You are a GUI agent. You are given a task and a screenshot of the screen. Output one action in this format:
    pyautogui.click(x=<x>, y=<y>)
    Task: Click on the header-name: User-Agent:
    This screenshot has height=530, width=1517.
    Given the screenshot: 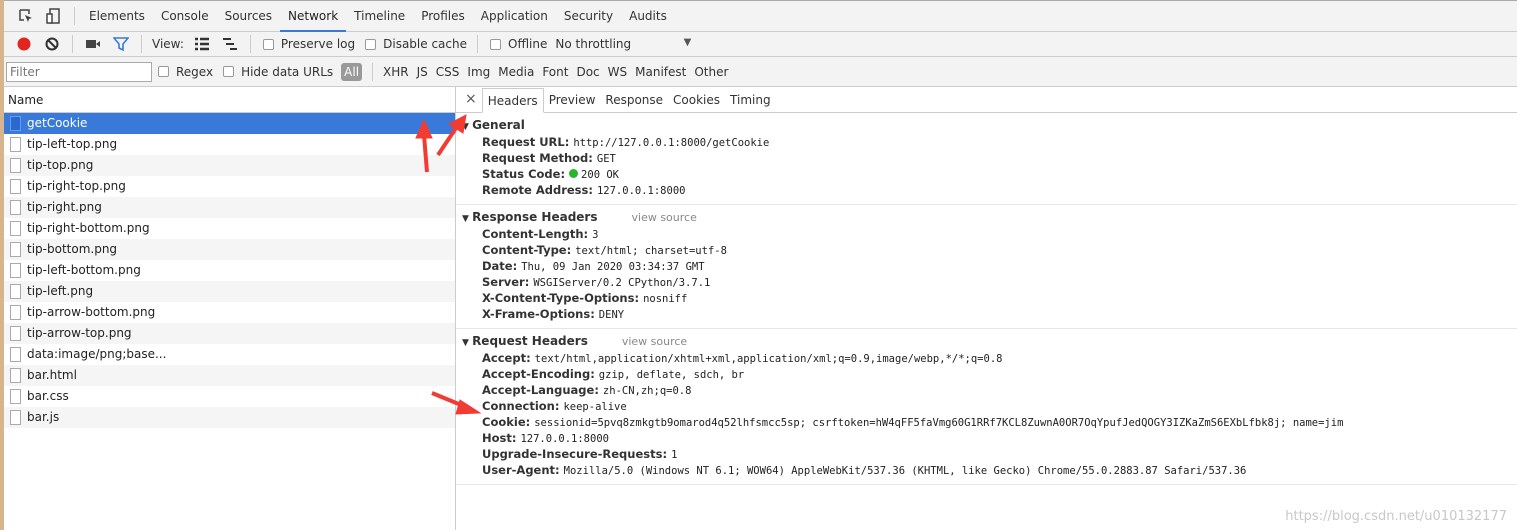 What is the action you would take?
    pyautogui.click(x=521, y=470)
    